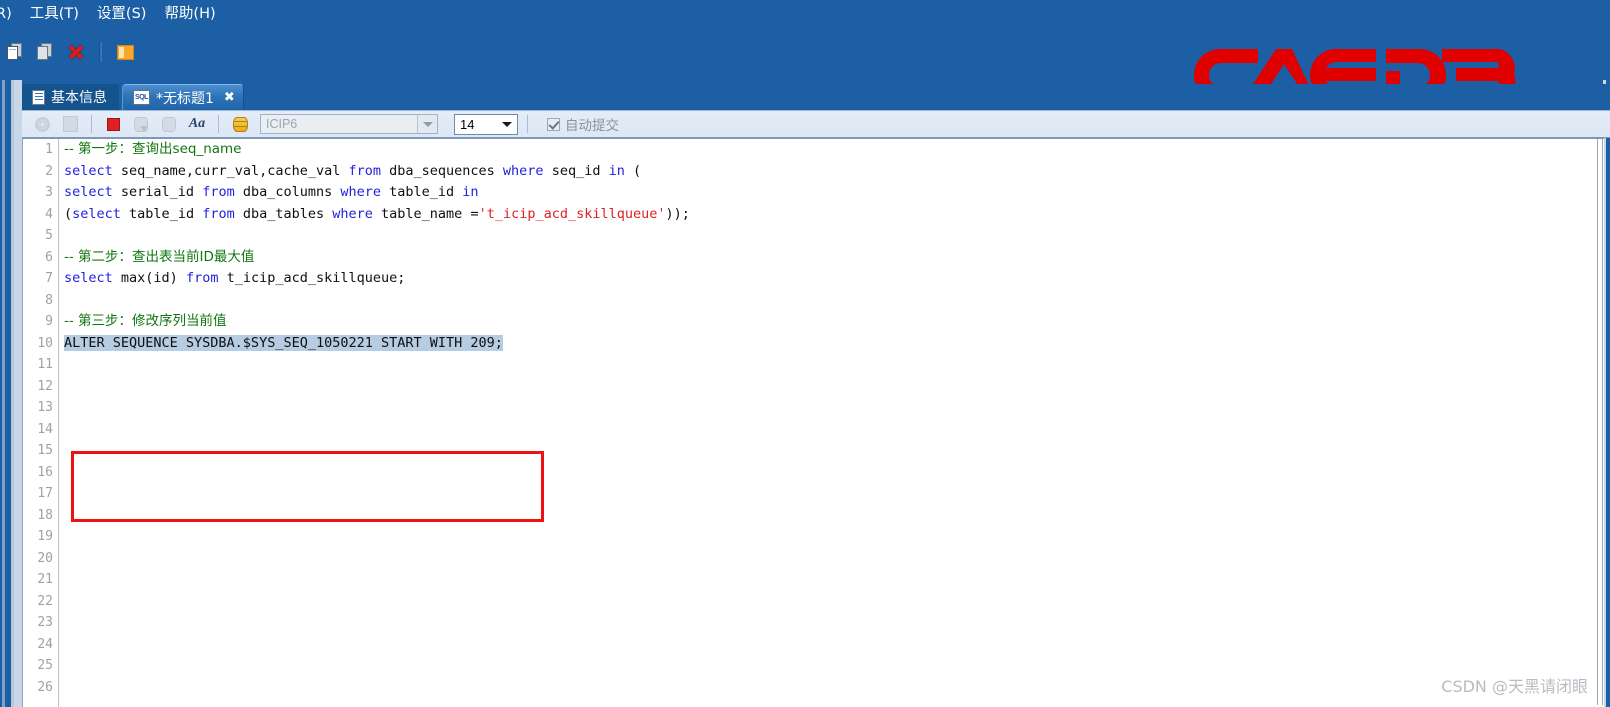 The width and height of the screenshot is (1610, 707). What do you see at coordinates (70, 124) in the screenshot?
I see `script-button` at bounding box center [70, 124].